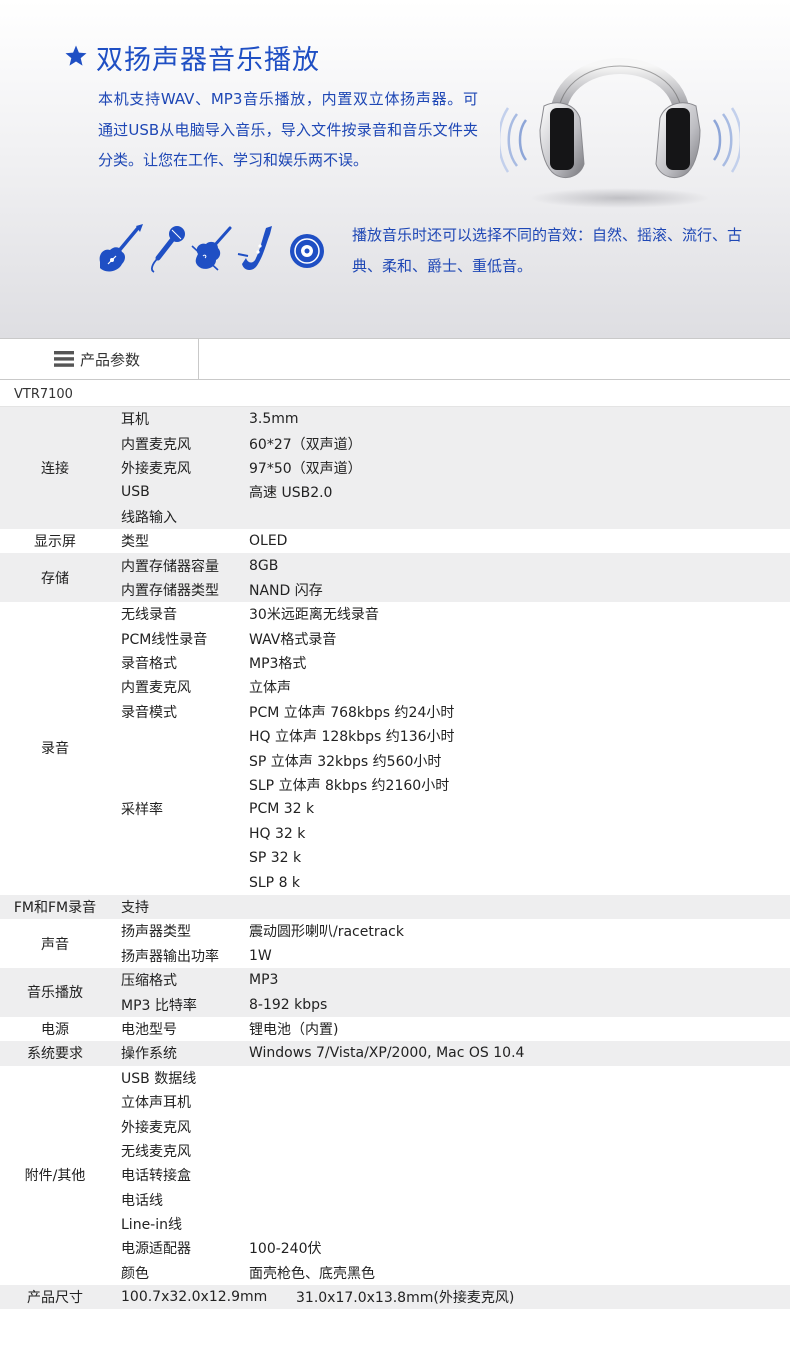  Describe the element at coordinates (208, 60) in the screenshot. I see `hero-title: 双扬声器音乐播放` at that location.